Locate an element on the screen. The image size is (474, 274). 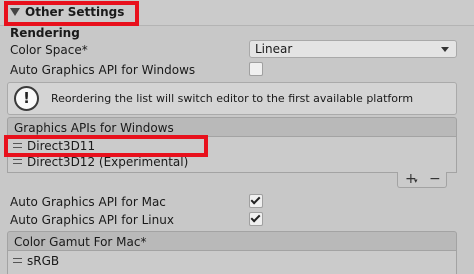
auto-graphics-windows-checkbox is located at coordinates (256, 69).